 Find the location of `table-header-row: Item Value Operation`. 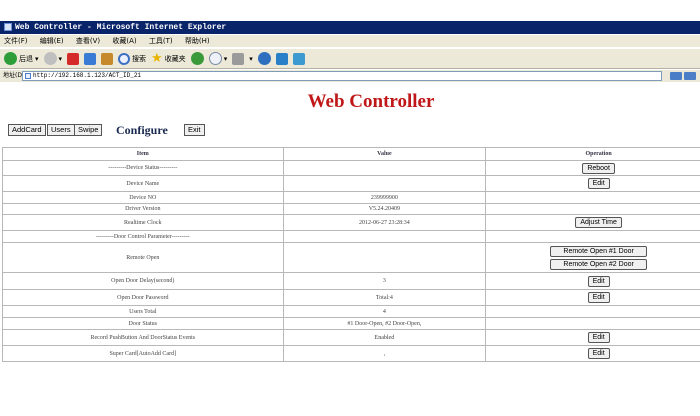

table-header-row: Item Value Operation is located at coordinates (351, 154).